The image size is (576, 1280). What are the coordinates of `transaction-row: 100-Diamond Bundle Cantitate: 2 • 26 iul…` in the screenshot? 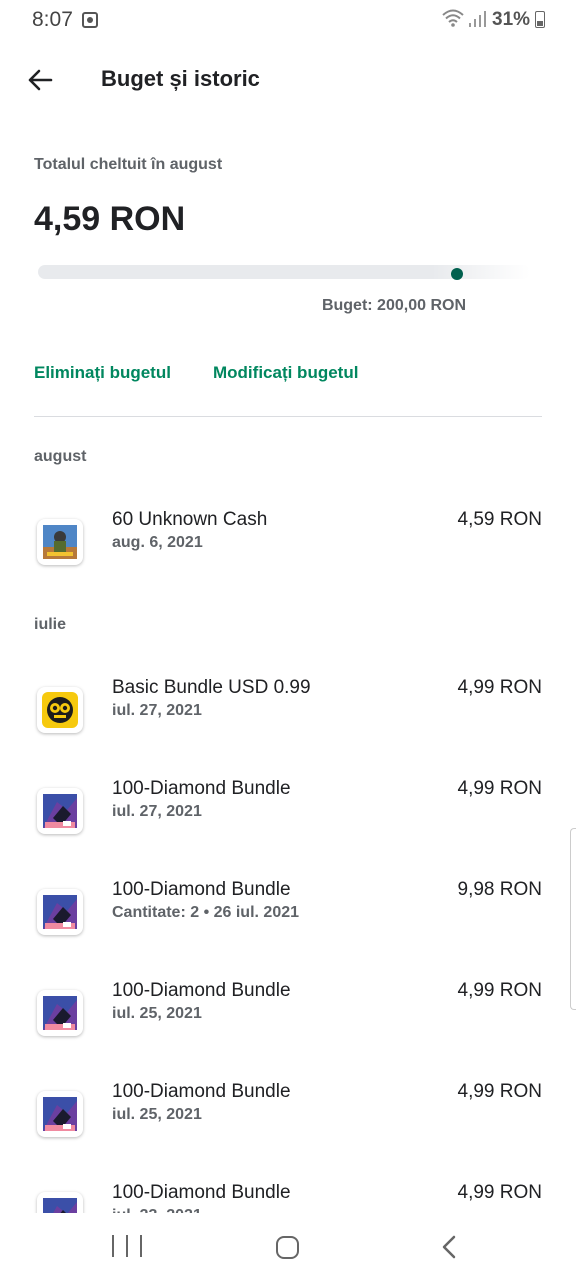 It's located at (288, 919).